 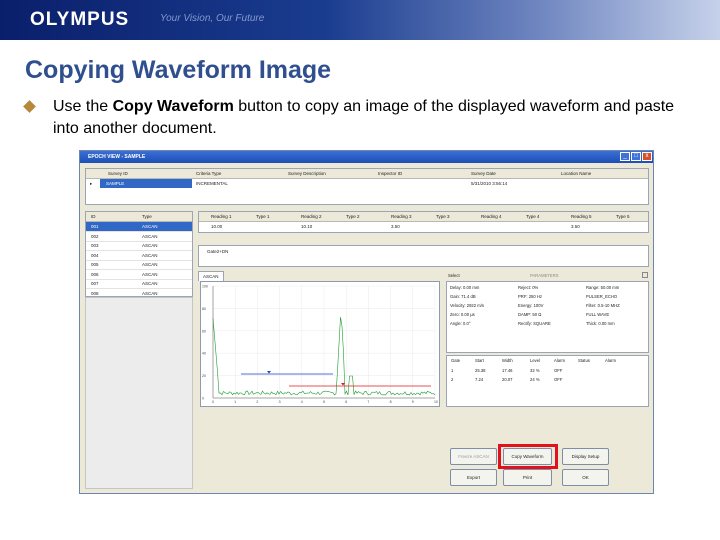 What do you see at coordinates (139, 293) in the screenshot?
I see `list-item: 008 ASCAN` at bounding box center [139, 293].